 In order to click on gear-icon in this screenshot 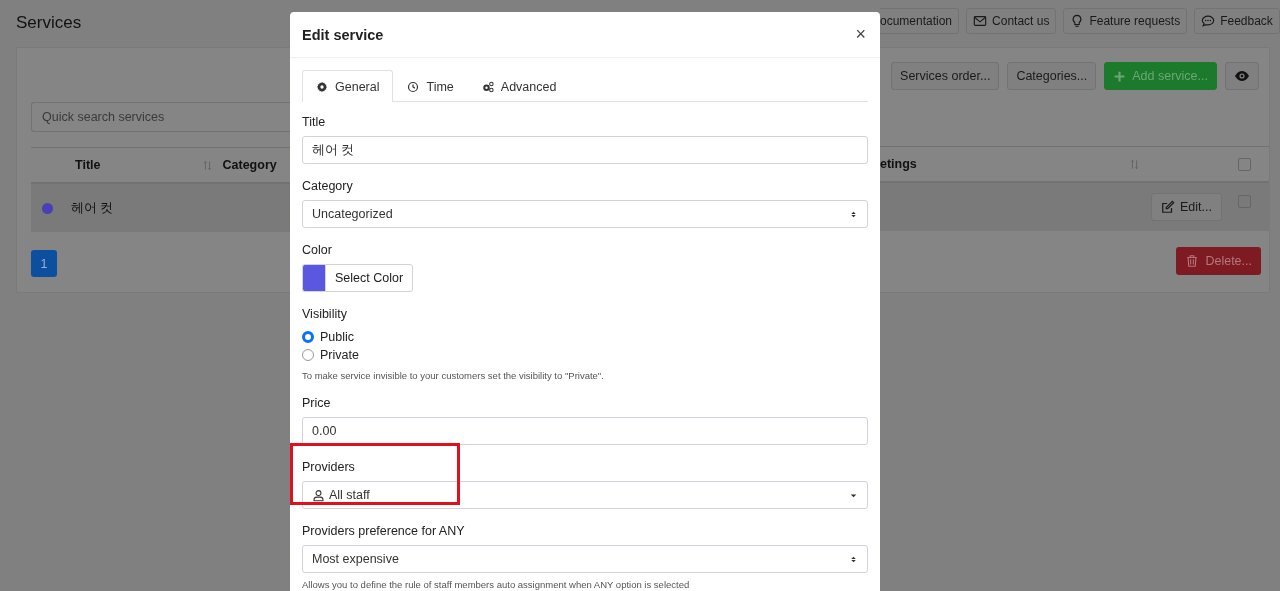, I will do `click(322, 86)`.